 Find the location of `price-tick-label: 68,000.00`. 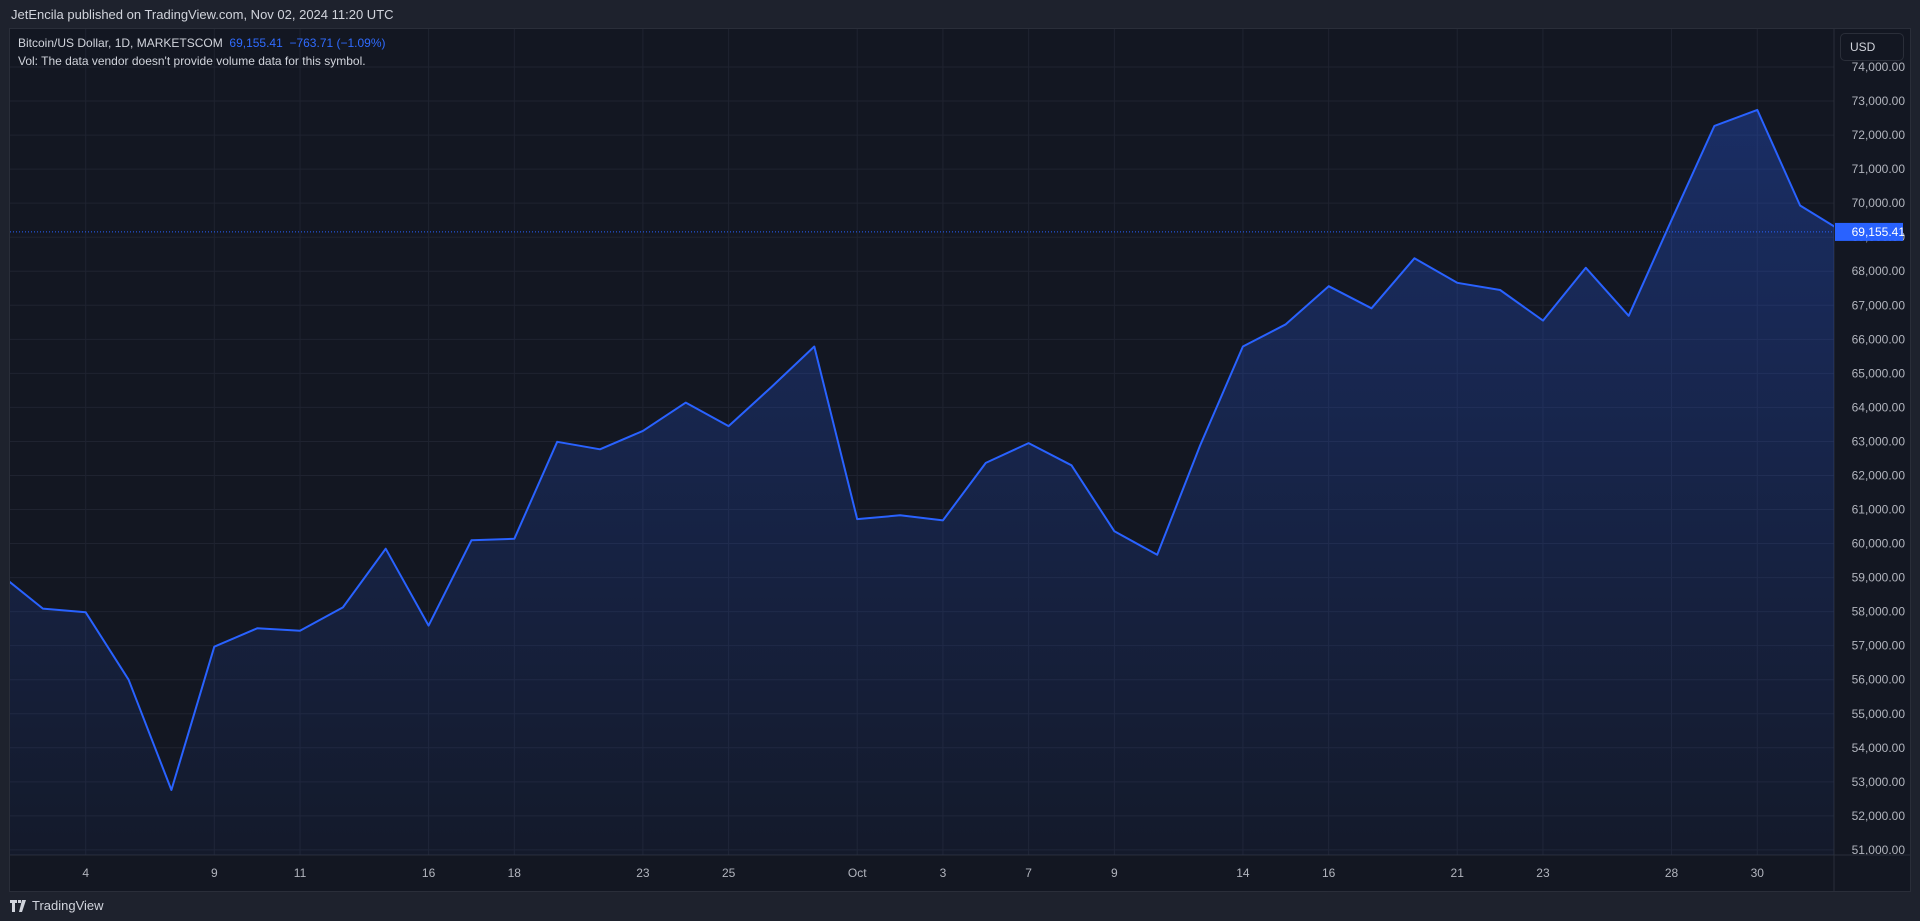

price-tick-label: 68,000.00 is located at coordinates (1879, 271).